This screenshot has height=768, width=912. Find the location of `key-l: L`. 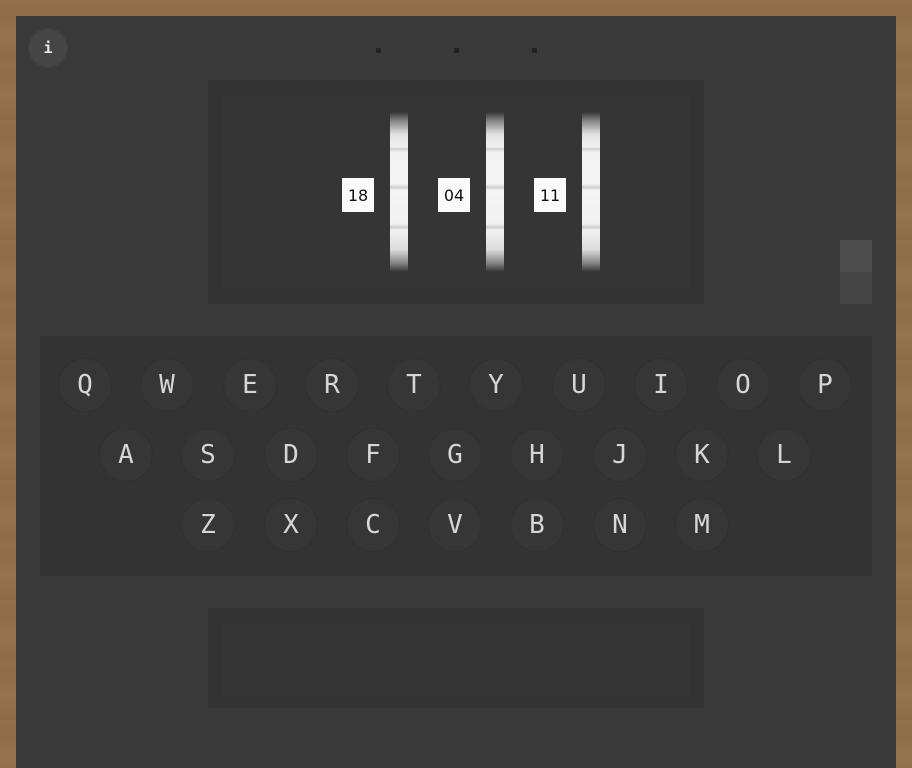

key-l: L is located at coordinates (784, 455).